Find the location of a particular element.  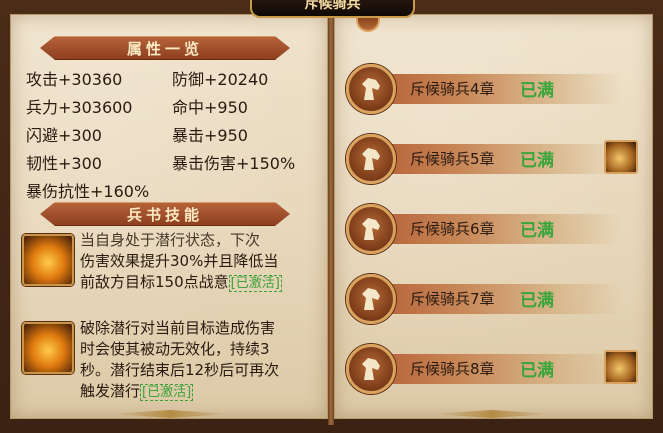

chapter-row: 斥候骑兵8章 已满 is located at coordinates (496, 369).